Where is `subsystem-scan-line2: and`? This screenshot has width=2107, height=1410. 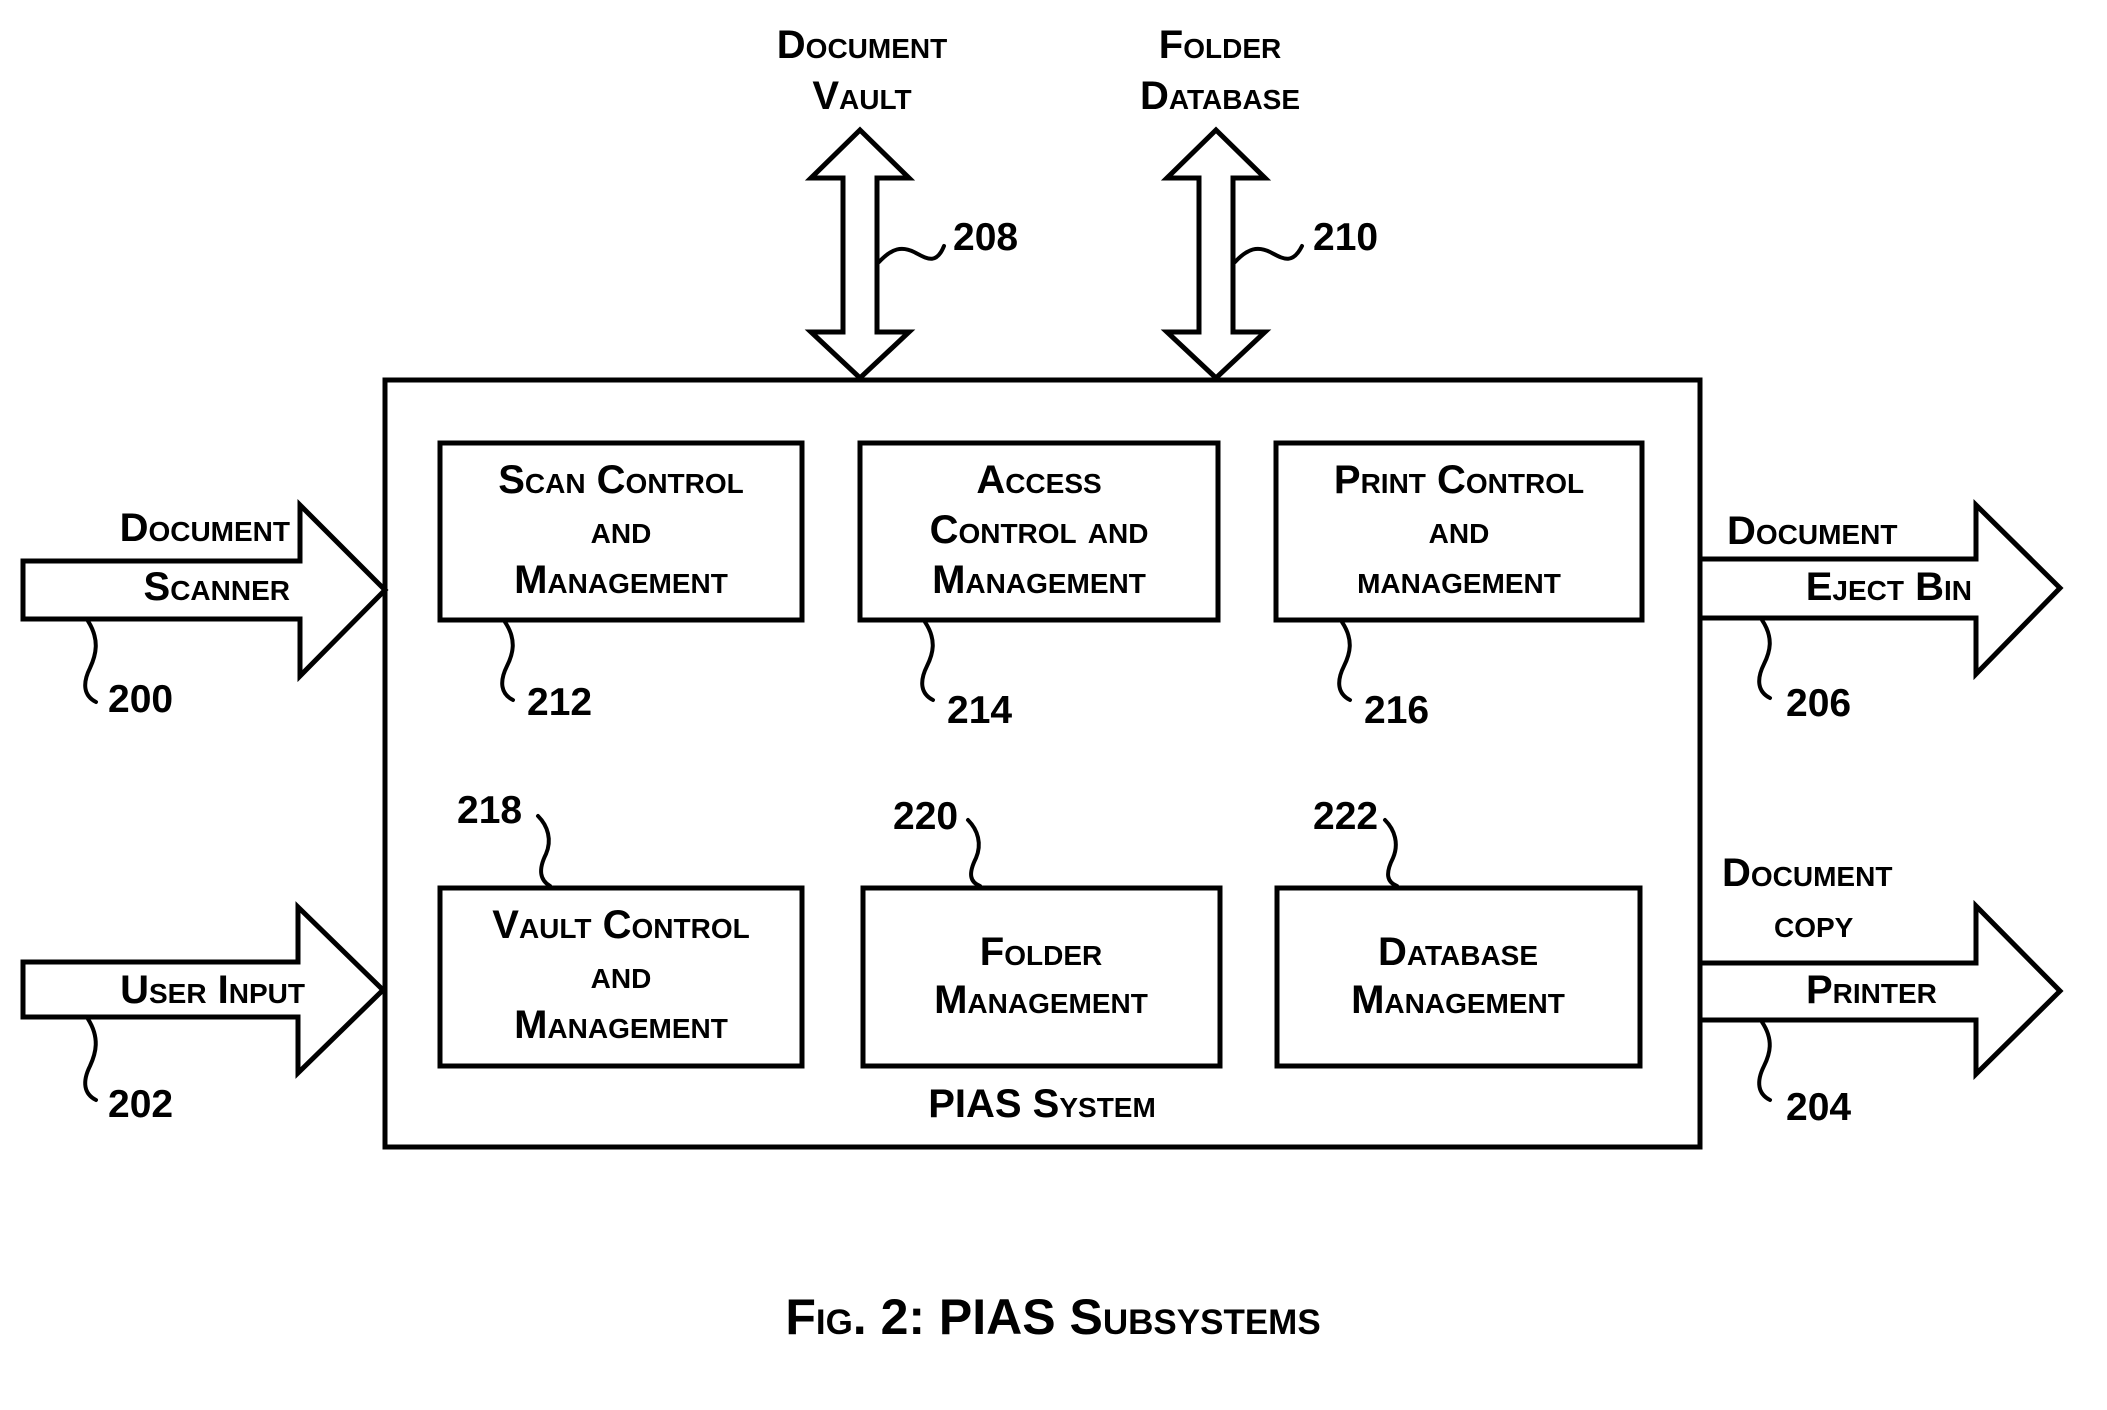 subsystem-scan-line2: and is located at coordinates (621, 530).